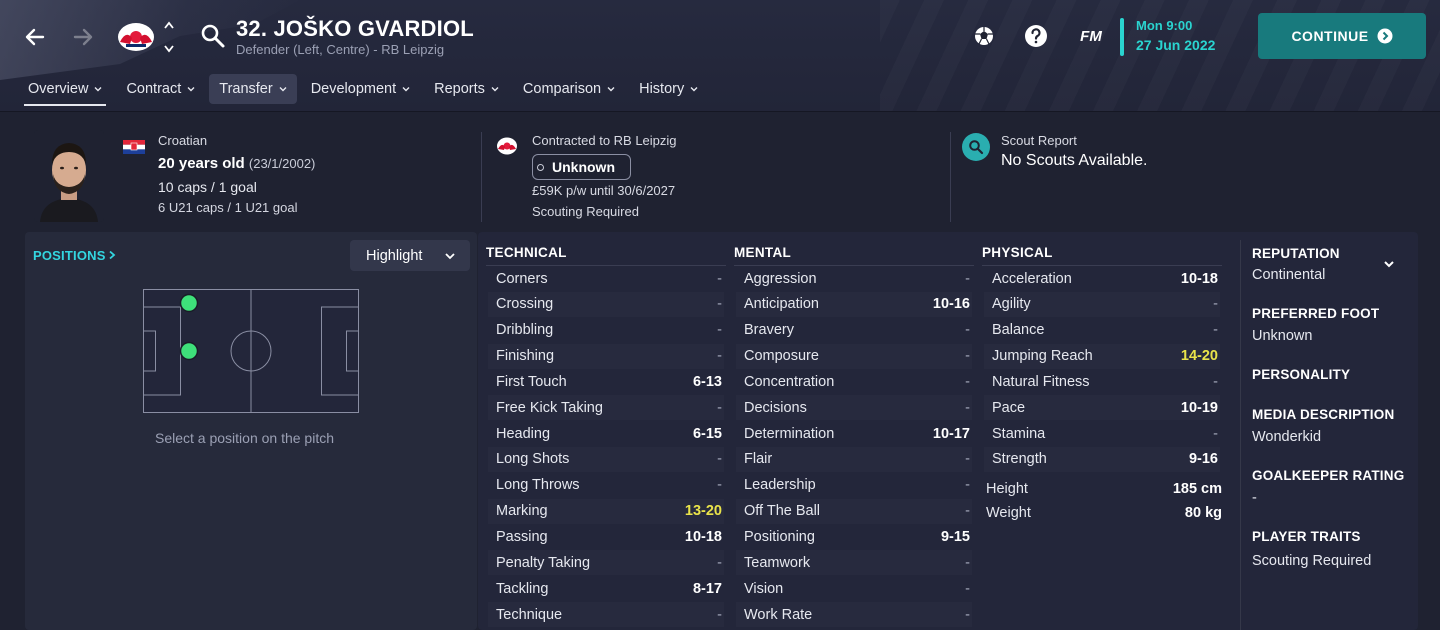  Describe the element at coordinates (1102, 433) in the screenshot. I see `attribute-row: Stamina -` at that location.